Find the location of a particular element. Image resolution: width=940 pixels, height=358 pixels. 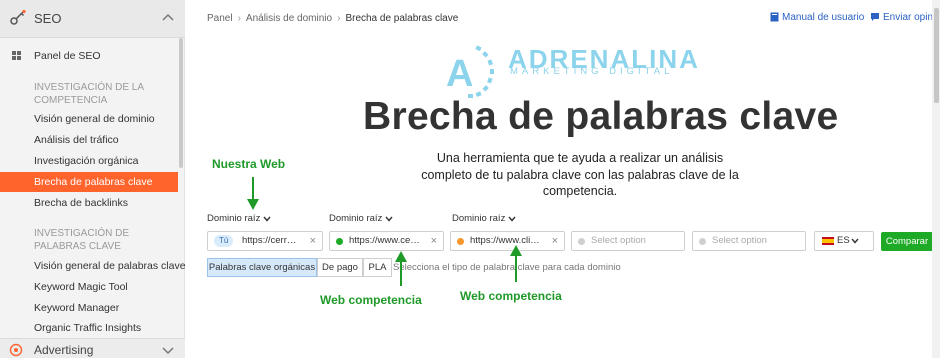

arrow-down-icon is located at coordinates (253, 193).